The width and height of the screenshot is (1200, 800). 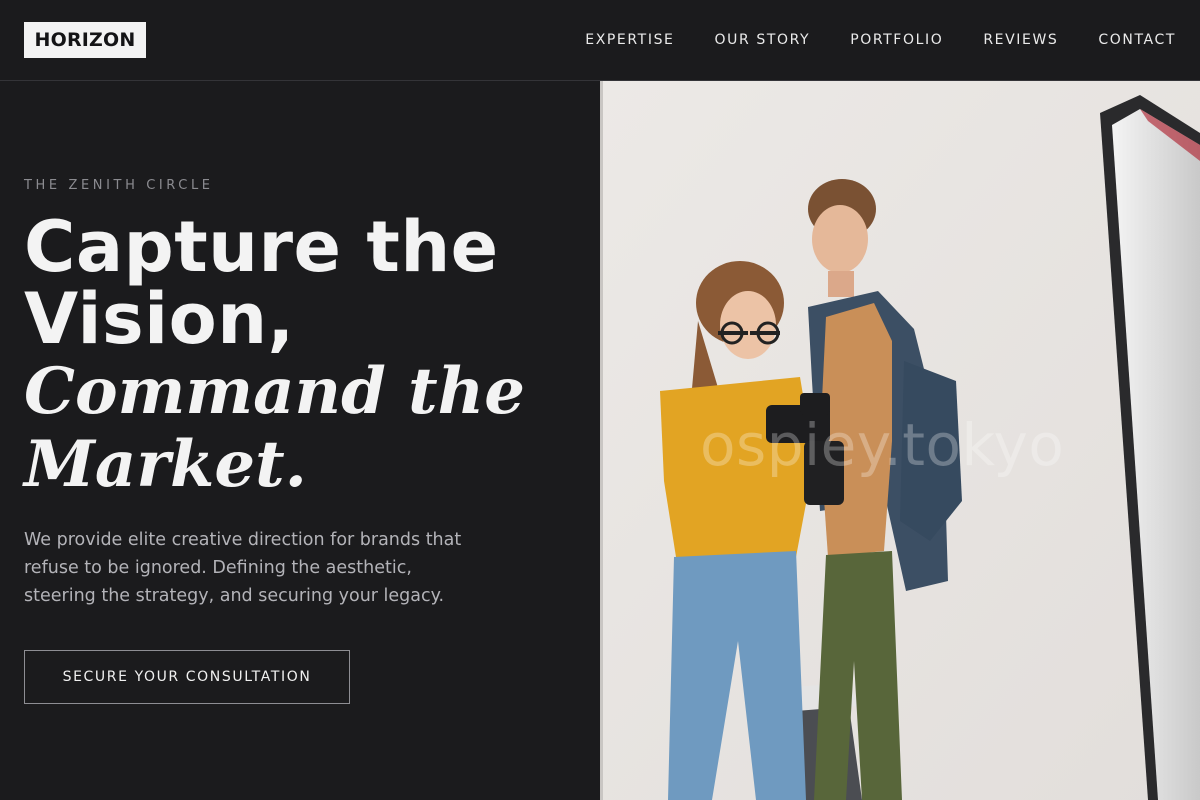 I want to click on nav-link-expertise: EXPERTISE, so click(x=629, y=40).